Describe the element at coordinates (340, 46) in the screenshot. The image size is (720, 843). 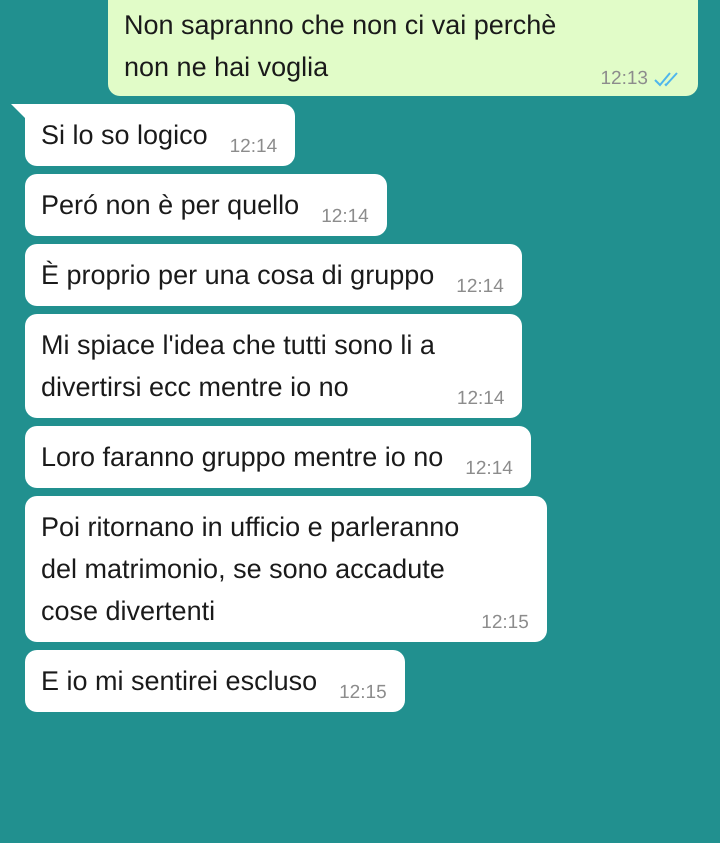
I see `message-text: Non sapranno che non ci vai perchè non ne hai voglia` at that location.